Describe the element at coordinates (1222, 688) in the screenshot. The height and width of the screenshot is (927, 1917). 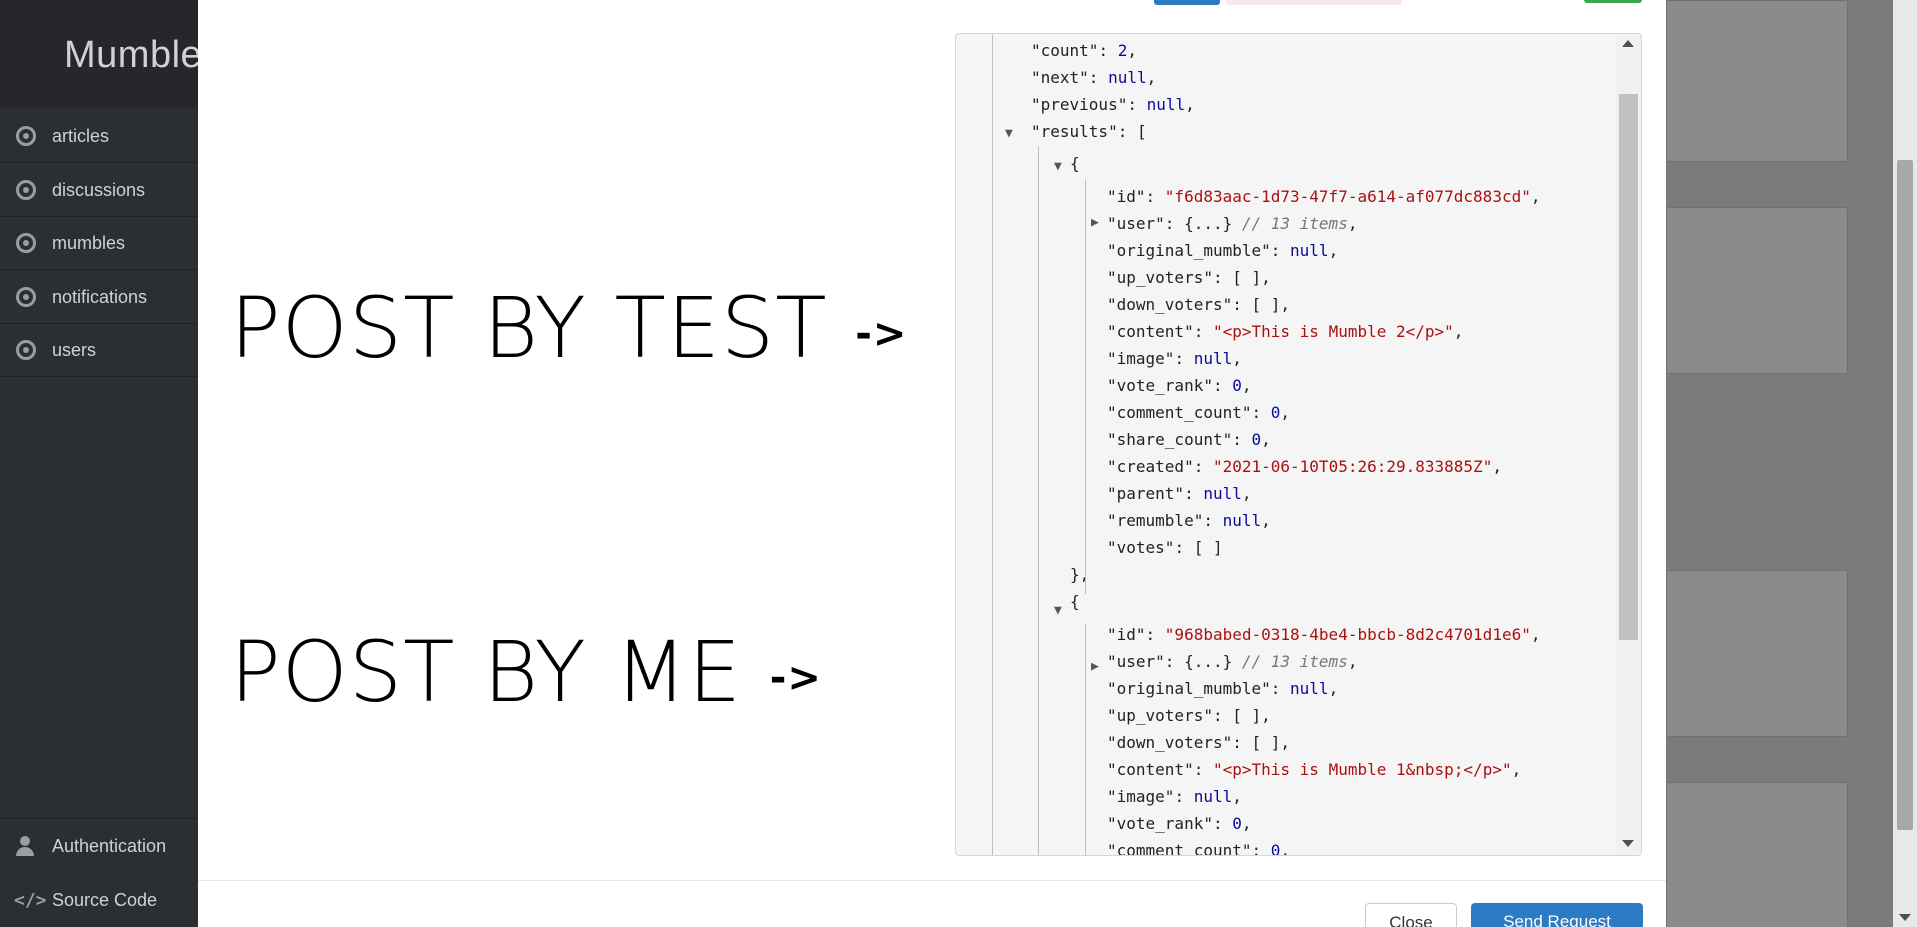
I see `json-line: "original_mumble": null,` at that location.